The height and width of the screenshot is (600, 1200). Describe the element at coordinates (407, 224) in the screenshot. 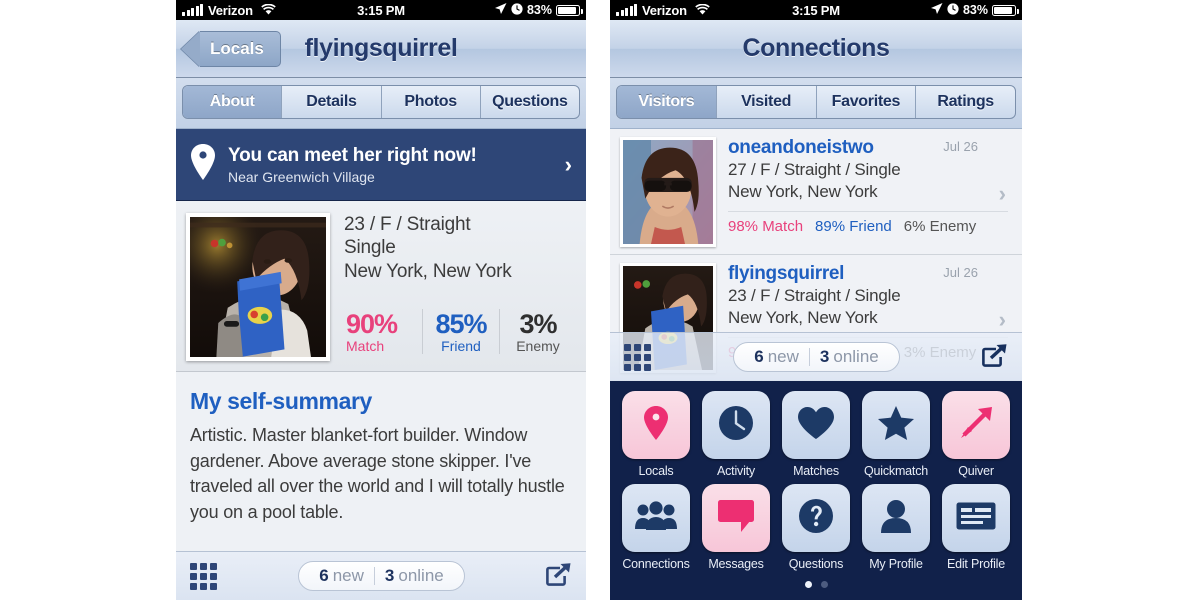

I see `profile-line-1: 23 / F / Straight` at that location.